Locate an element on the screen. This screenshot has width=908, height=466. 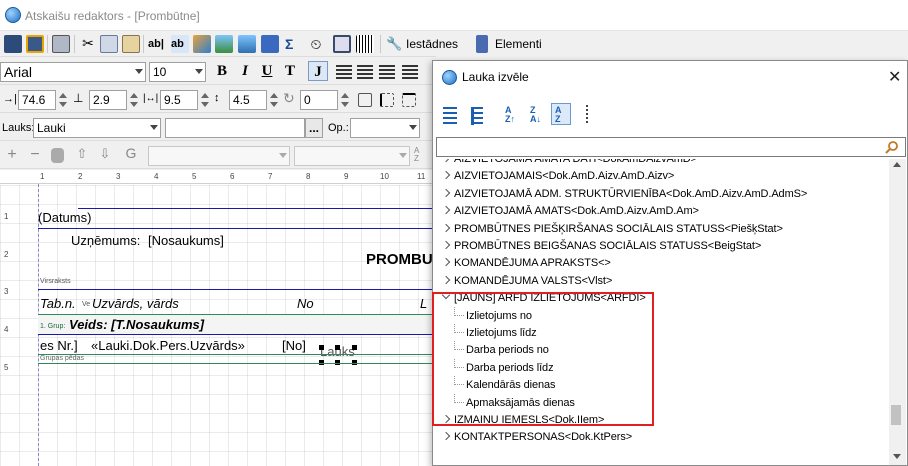
frame-all-icon is located at coordinates (365, 100).